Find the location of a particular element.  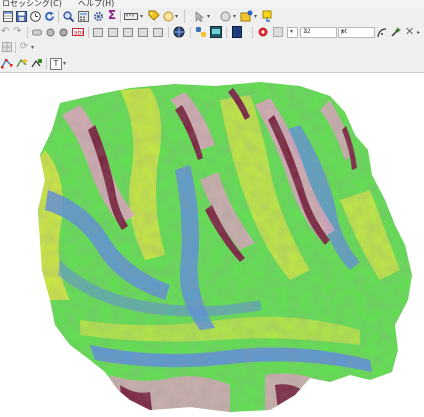

toolbar-attributes: Σ ▾ ▾ ▾ ▾ ▾ is located at coordinates (212, 17).